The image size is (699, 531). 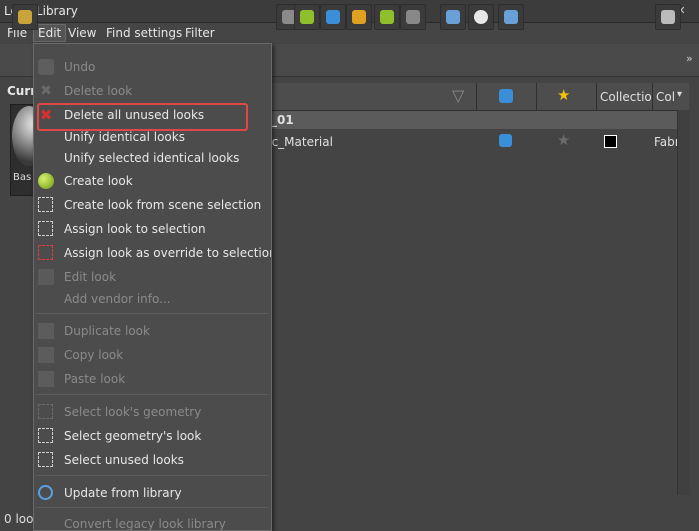 I want to click on menu-item-undo: Undo, so click(x=152, y=67).